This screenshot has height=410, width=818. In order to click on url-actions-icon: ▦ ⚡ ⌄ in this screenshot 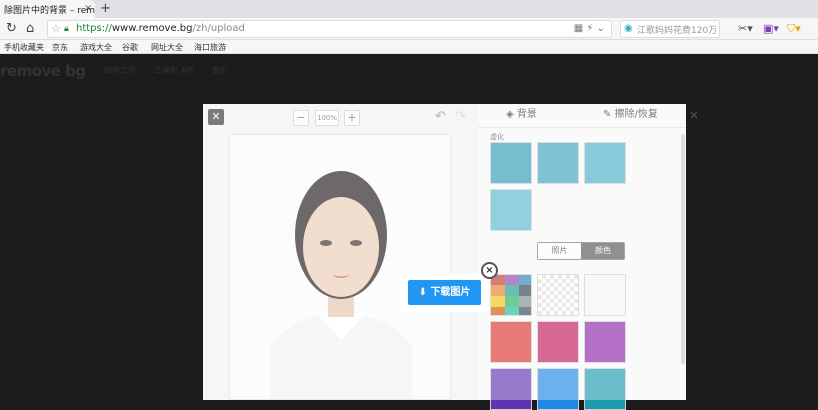, I will do `click(589, 28)`.